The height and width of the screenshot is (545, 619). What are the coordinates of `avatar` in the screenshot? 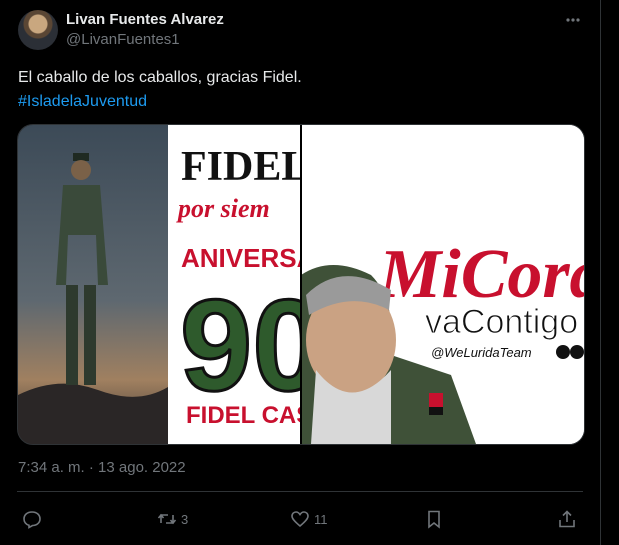 It's located at (38, 30).